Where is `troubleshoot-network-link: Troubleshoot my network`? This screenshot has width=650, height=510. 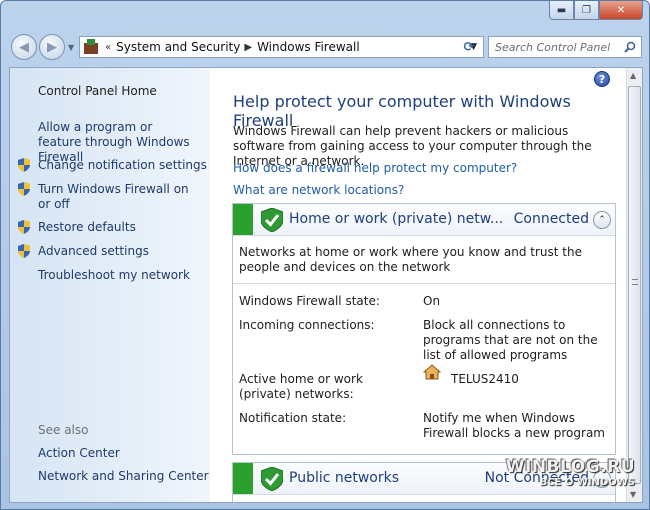 troubleshoot-network-link: Troubleshoot my network is located at coordinates (114, 275).